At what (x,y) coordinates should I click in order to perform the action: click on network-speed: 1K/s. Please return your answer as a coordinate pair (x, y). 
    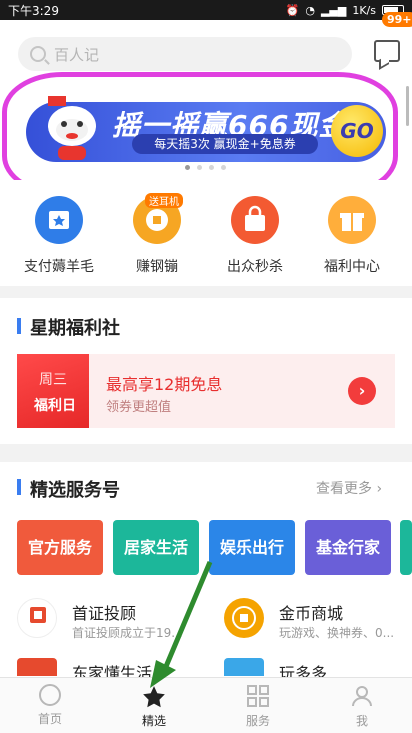
    Looking at the image, I should click on (364, 10).